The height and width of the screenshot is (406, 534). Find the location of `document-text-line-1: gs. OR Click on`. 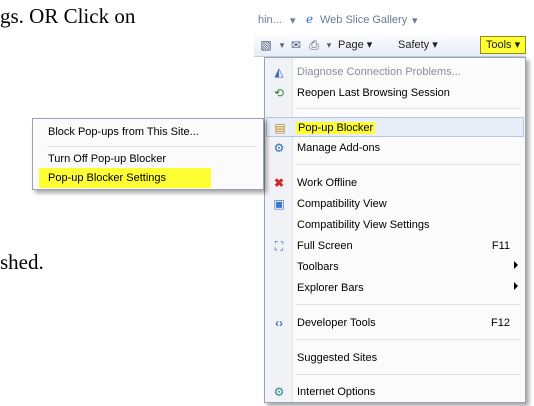

document-text-line-1: gs. OR Click on is located at coordinates (68, 16).